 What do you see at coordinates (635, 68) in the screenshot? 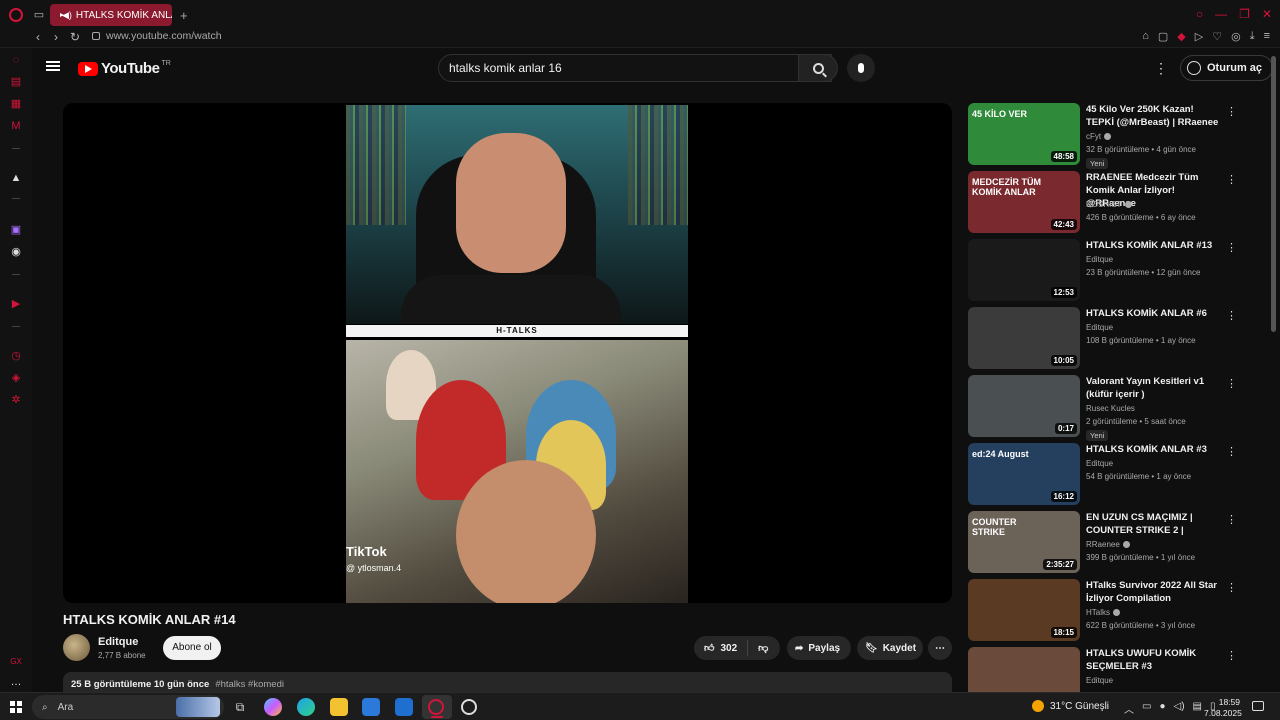
I see `search-input: htalks komik anlar 16 ✕` at bounding box center [635, 68].